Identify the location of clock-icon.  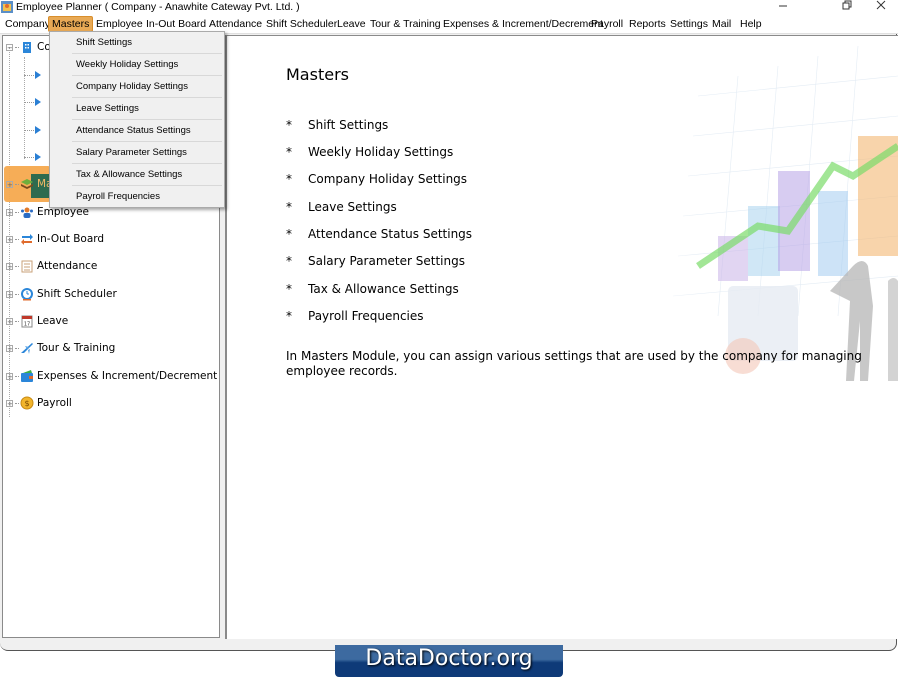
(27, 294).